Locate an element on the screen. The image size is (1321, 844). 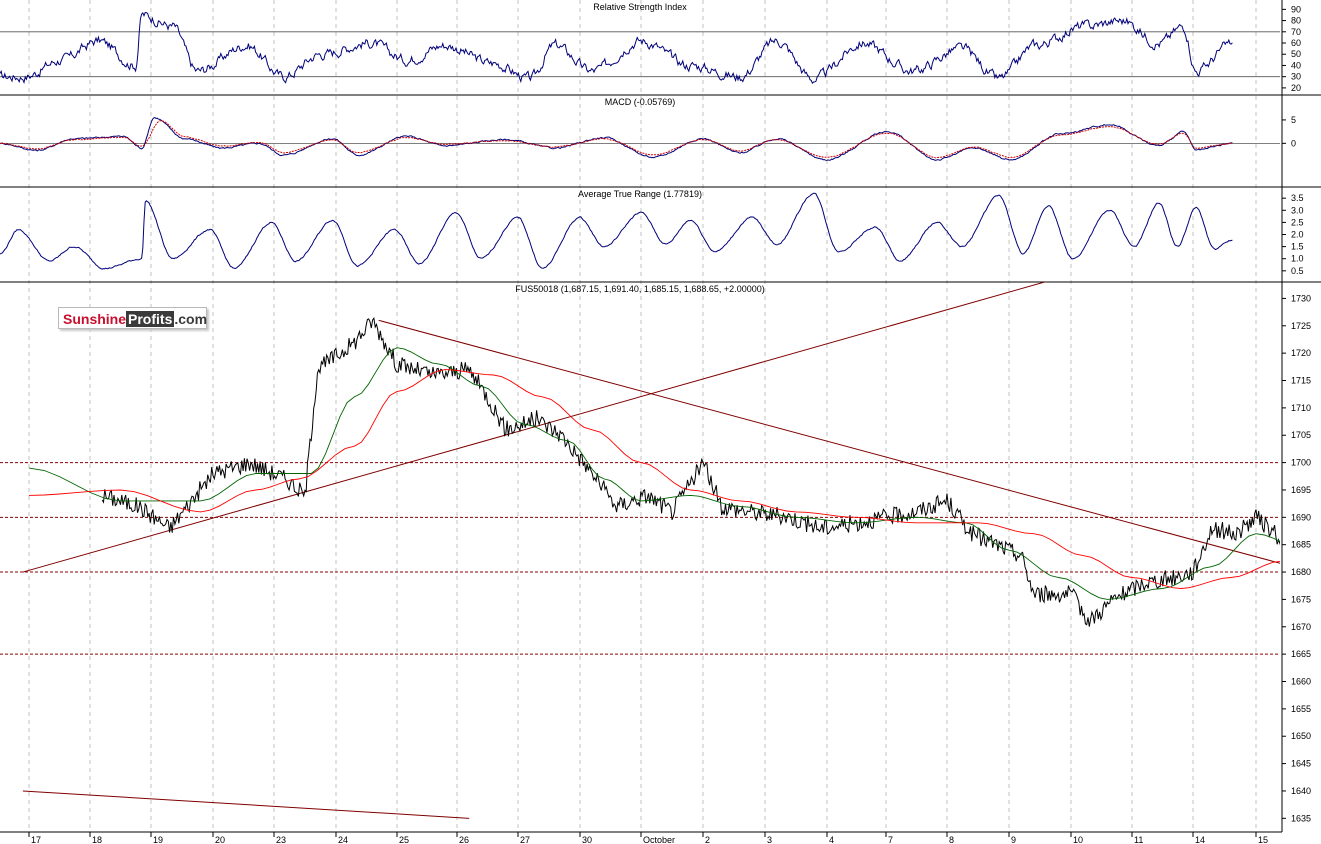
y-tick-label: 50 is located at coordinates (1296, 54).